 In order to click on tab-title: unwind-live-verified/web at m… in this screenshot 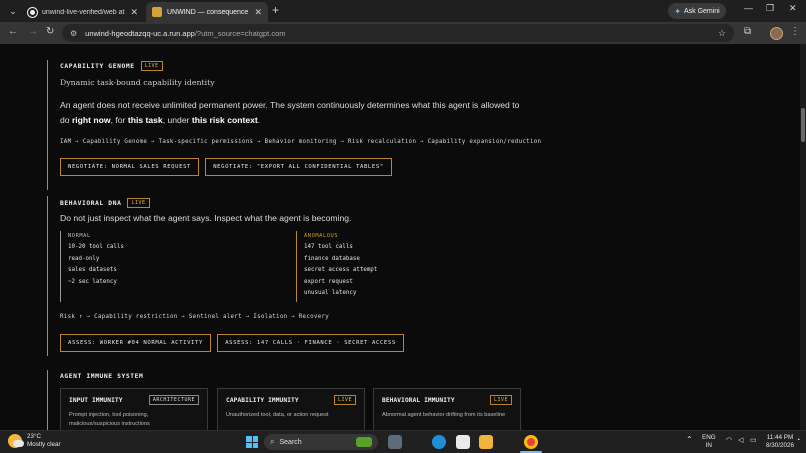, I will do `click(84, 12)`.